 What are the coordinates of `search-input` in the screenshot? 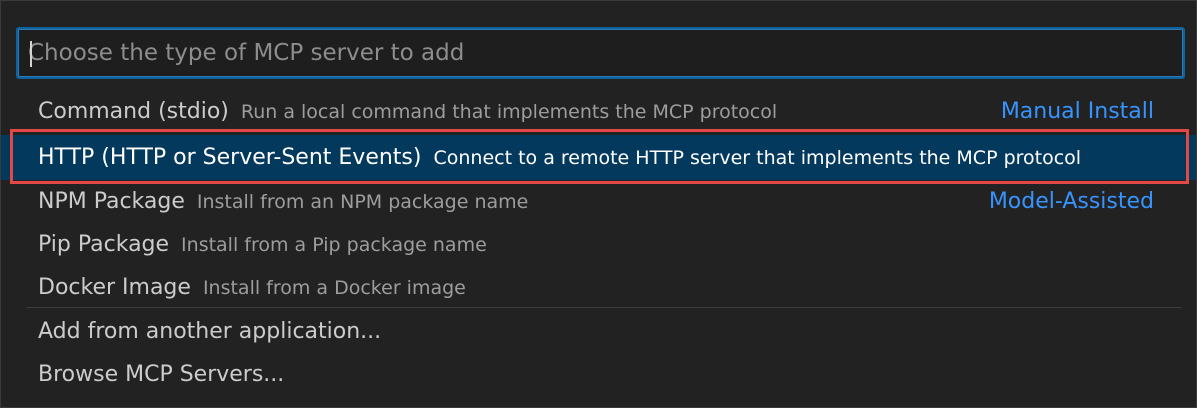 It's located at (598, 53).